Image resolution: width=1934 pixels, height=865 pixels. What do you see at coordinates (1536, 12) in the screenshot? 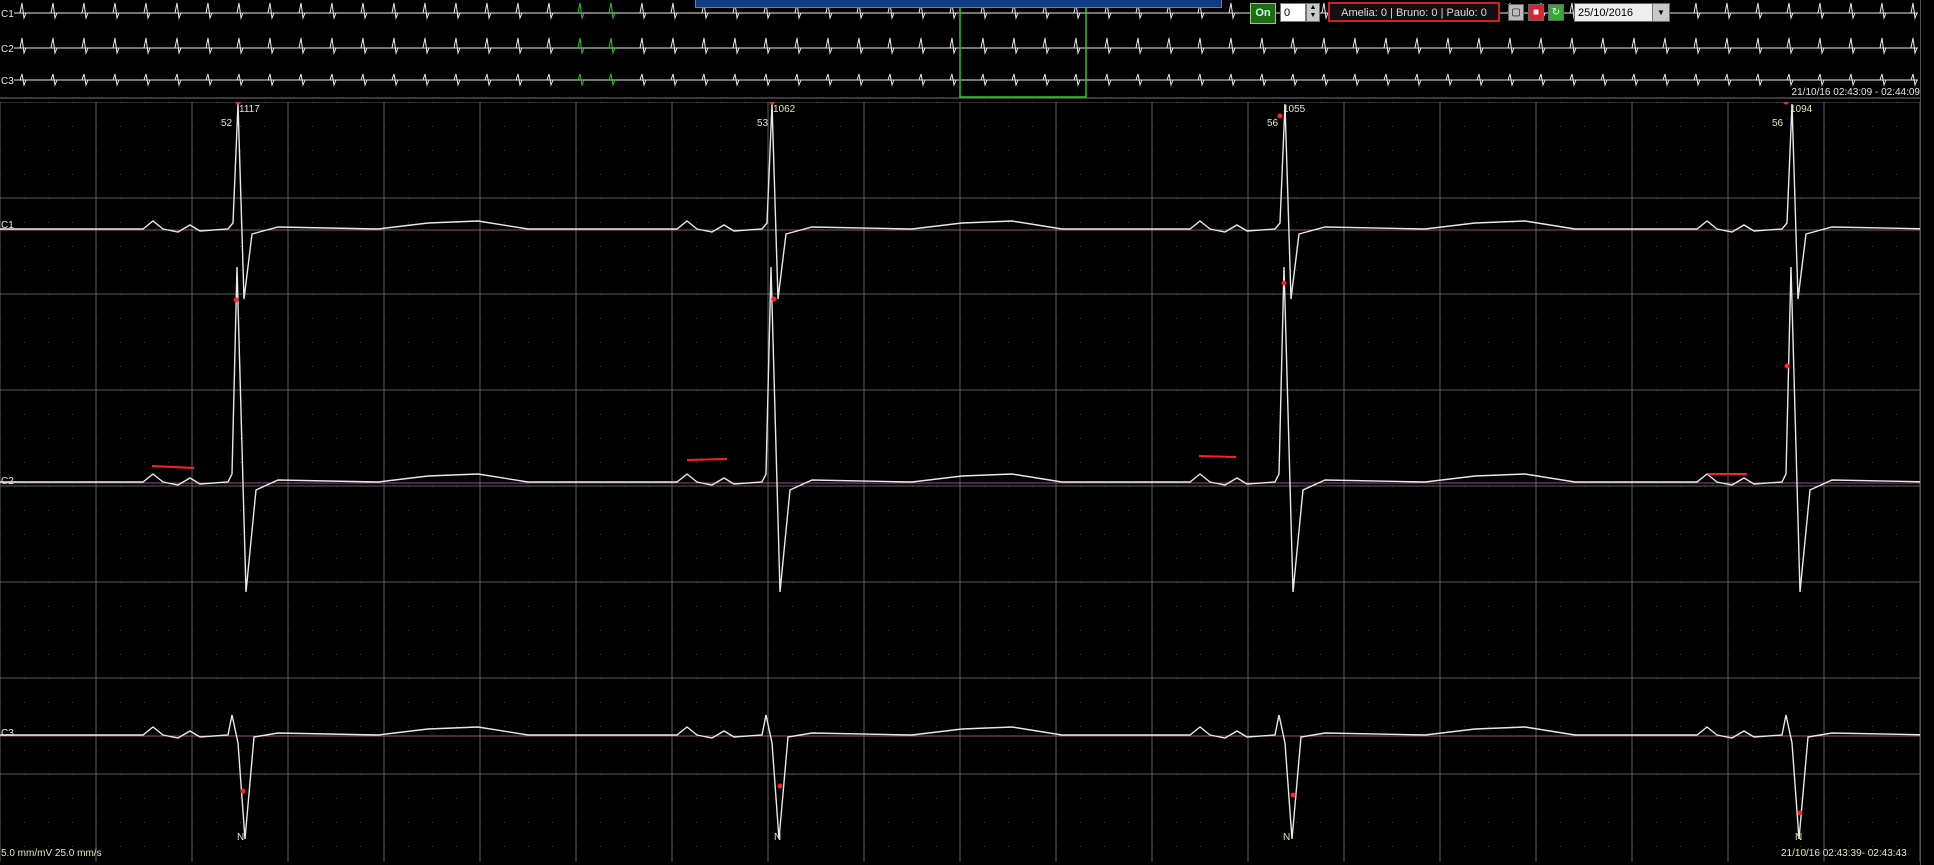
I see `stop-icon: ■` at bounding box center [1536, 12].